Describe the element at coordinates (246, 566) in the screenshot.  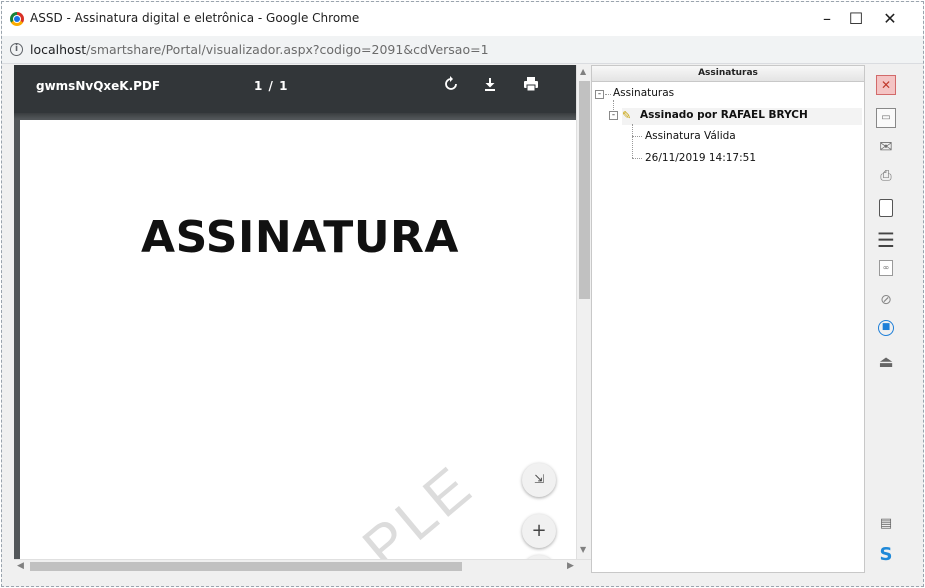
I see `horizontal-scroll-thumb` at that location.